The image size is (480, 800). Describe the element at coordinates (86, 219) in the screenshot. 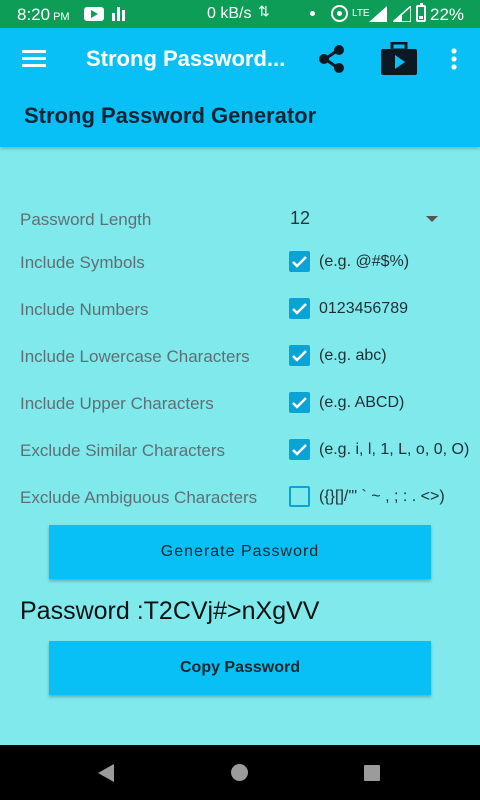

I see `password-length-label: Password Length` at that location.